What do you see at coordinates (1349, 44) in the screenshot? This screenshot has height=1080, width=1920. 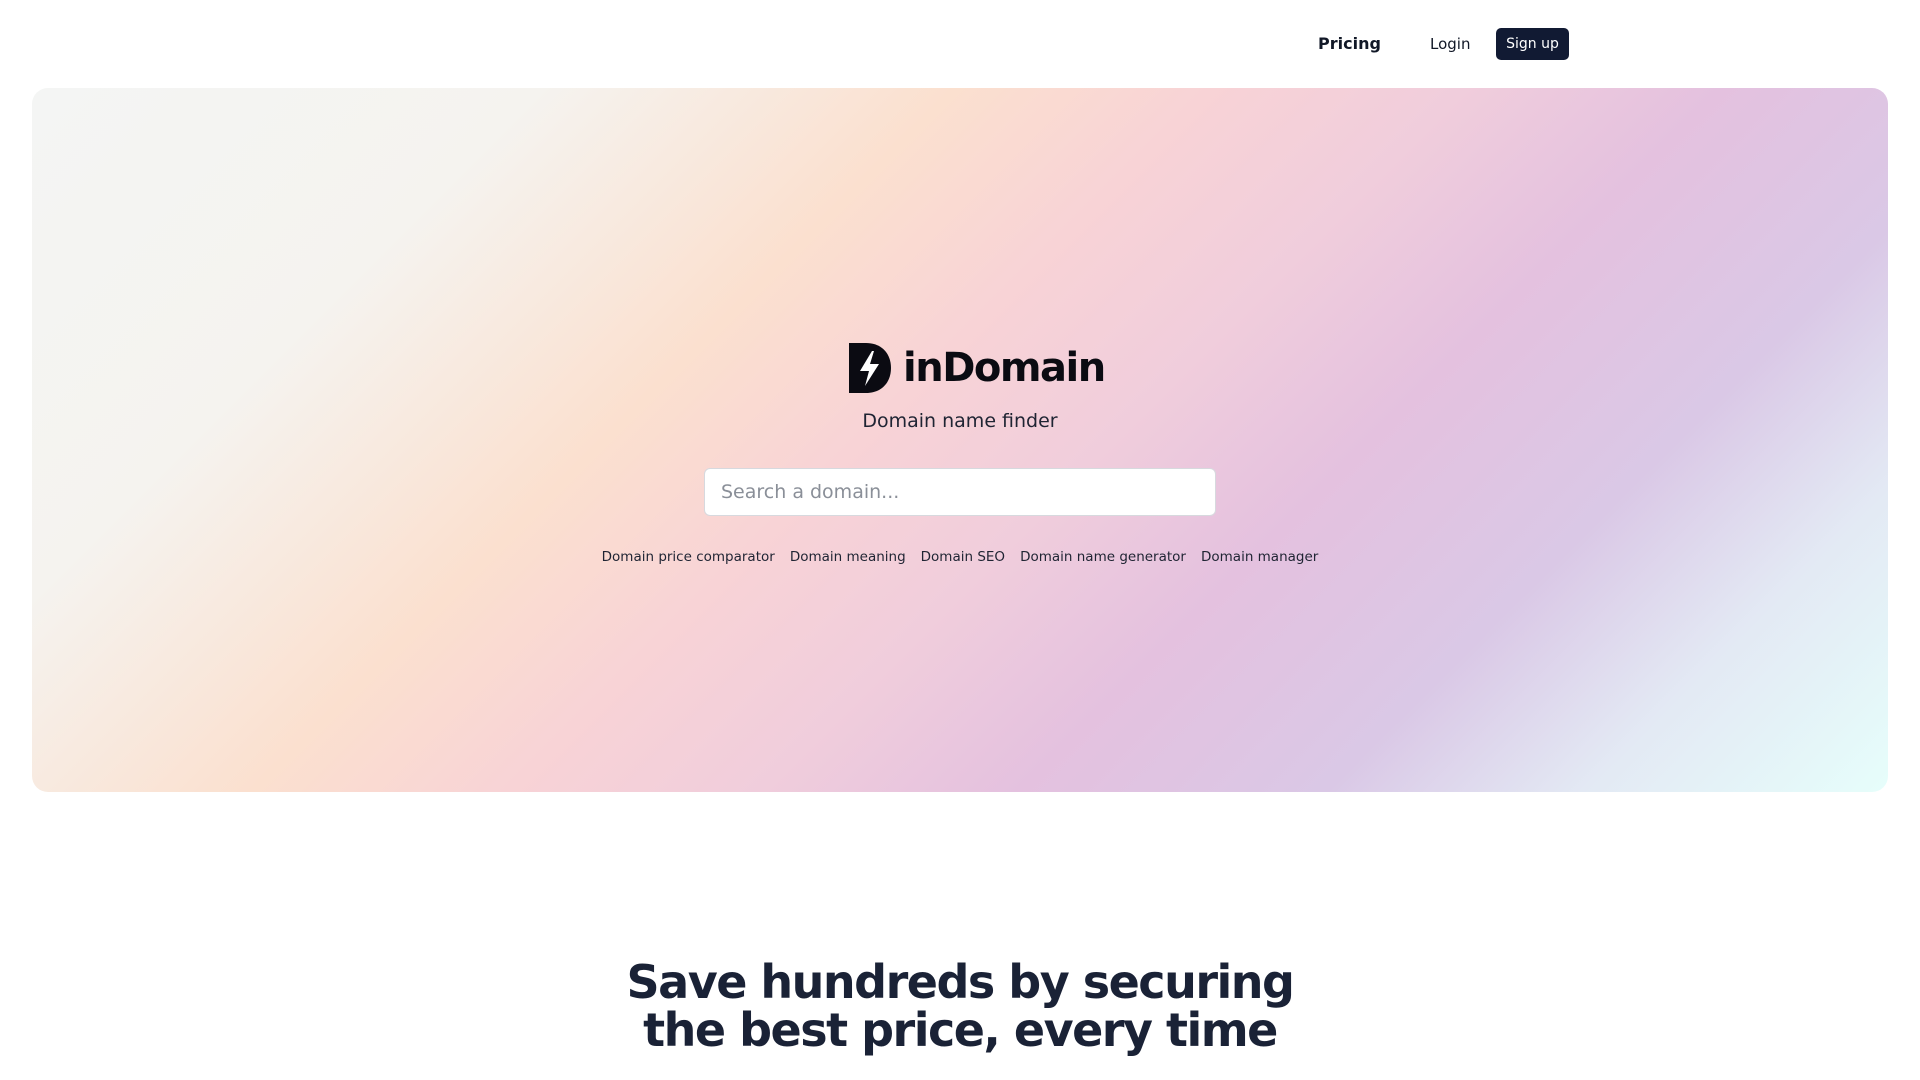 I see `pricing-link: Pricing` at bounding box center [1349, 44].